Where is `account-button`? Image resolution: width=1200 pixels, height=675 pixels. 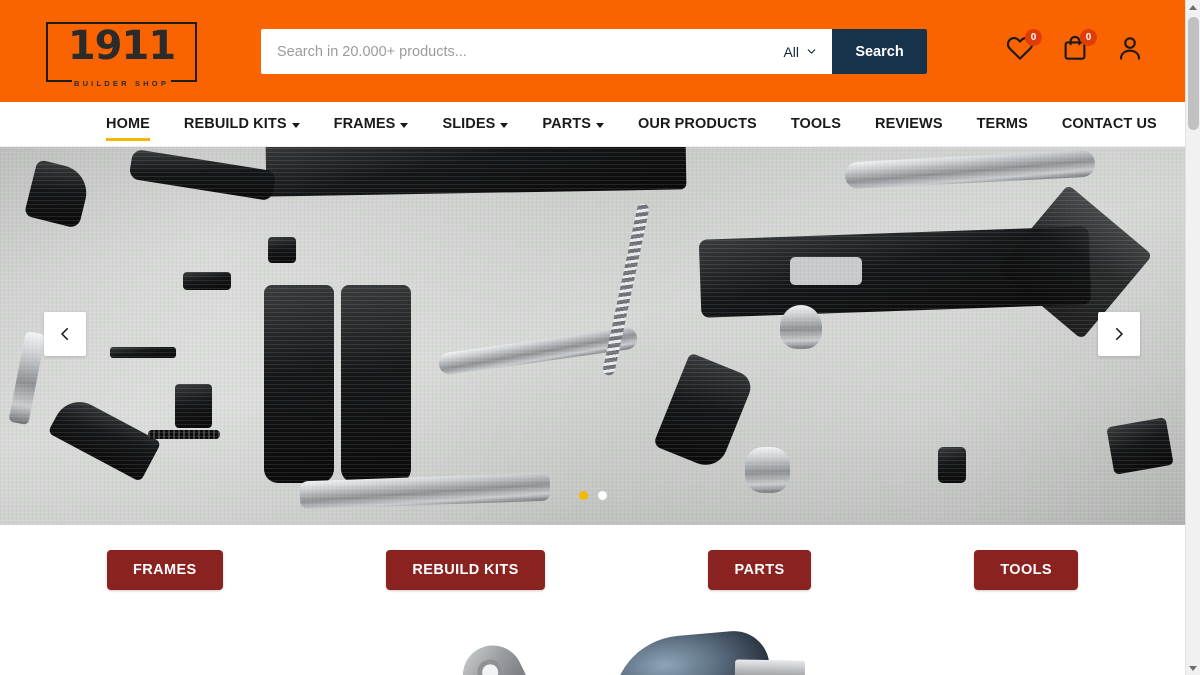
account-button is located at coordinates (1130, 48).